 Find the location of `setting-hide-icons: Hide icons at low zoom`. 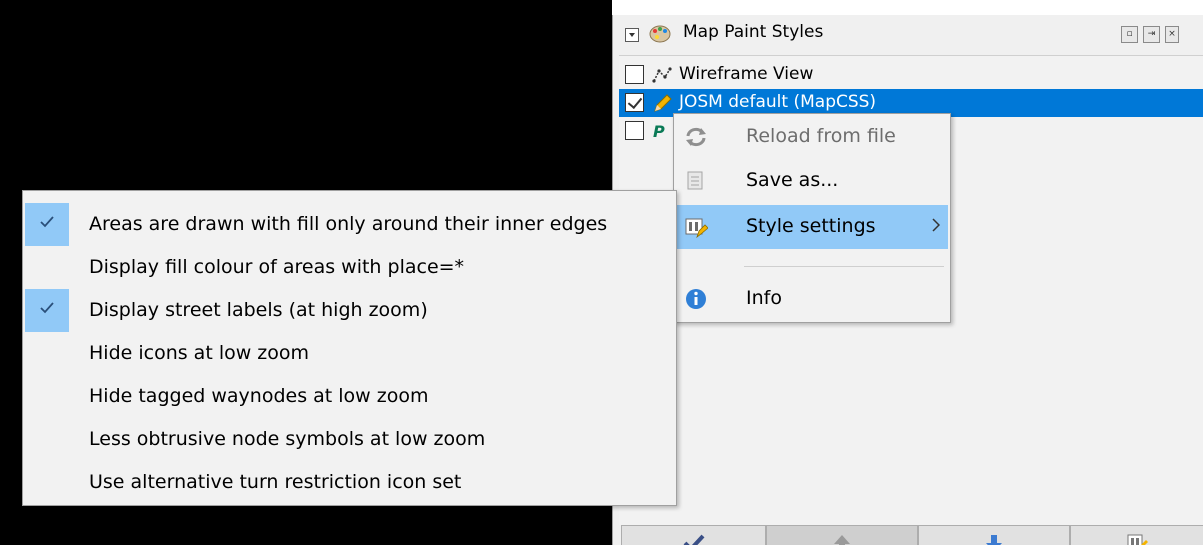

setting-hide-icons: Hide icons at low zoom is located at coordinates (350, 353).